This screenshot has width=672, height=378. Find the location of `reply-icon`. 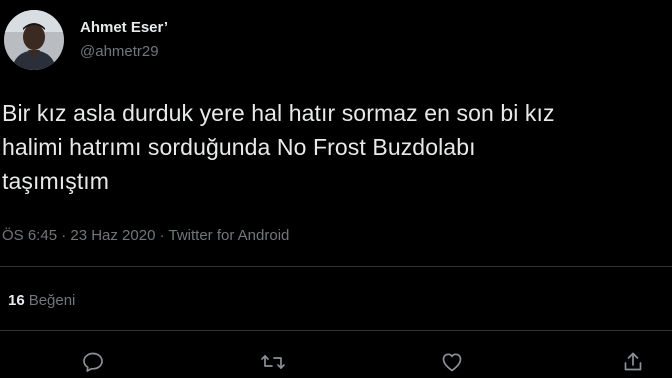

reply-icon is located at coordinates (93, 362).